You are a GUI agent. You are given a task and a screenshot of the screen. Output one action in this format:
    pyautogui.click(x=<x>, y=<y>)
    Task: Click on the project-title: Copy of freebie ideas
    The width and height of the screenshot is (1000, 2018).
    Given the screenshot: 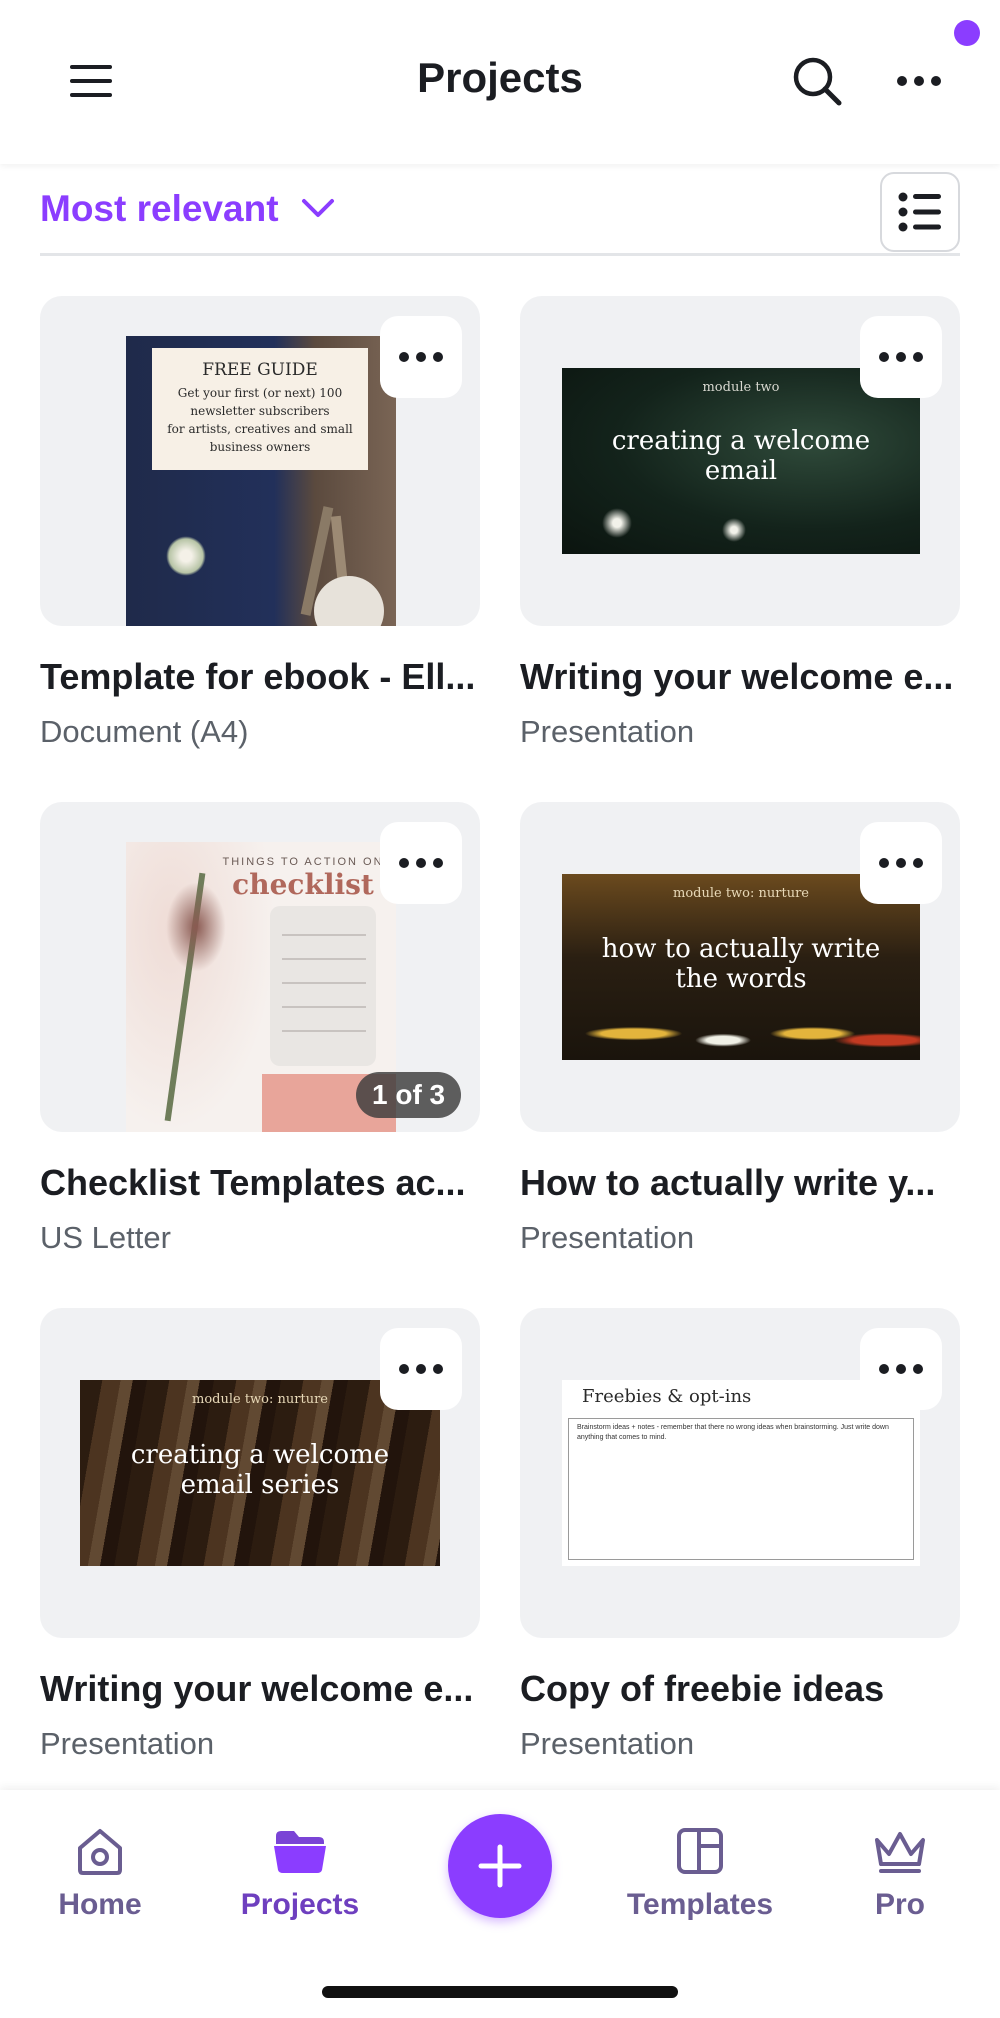 What is the action you would take?
    pyautogui.click(x=702, y=1688)
    